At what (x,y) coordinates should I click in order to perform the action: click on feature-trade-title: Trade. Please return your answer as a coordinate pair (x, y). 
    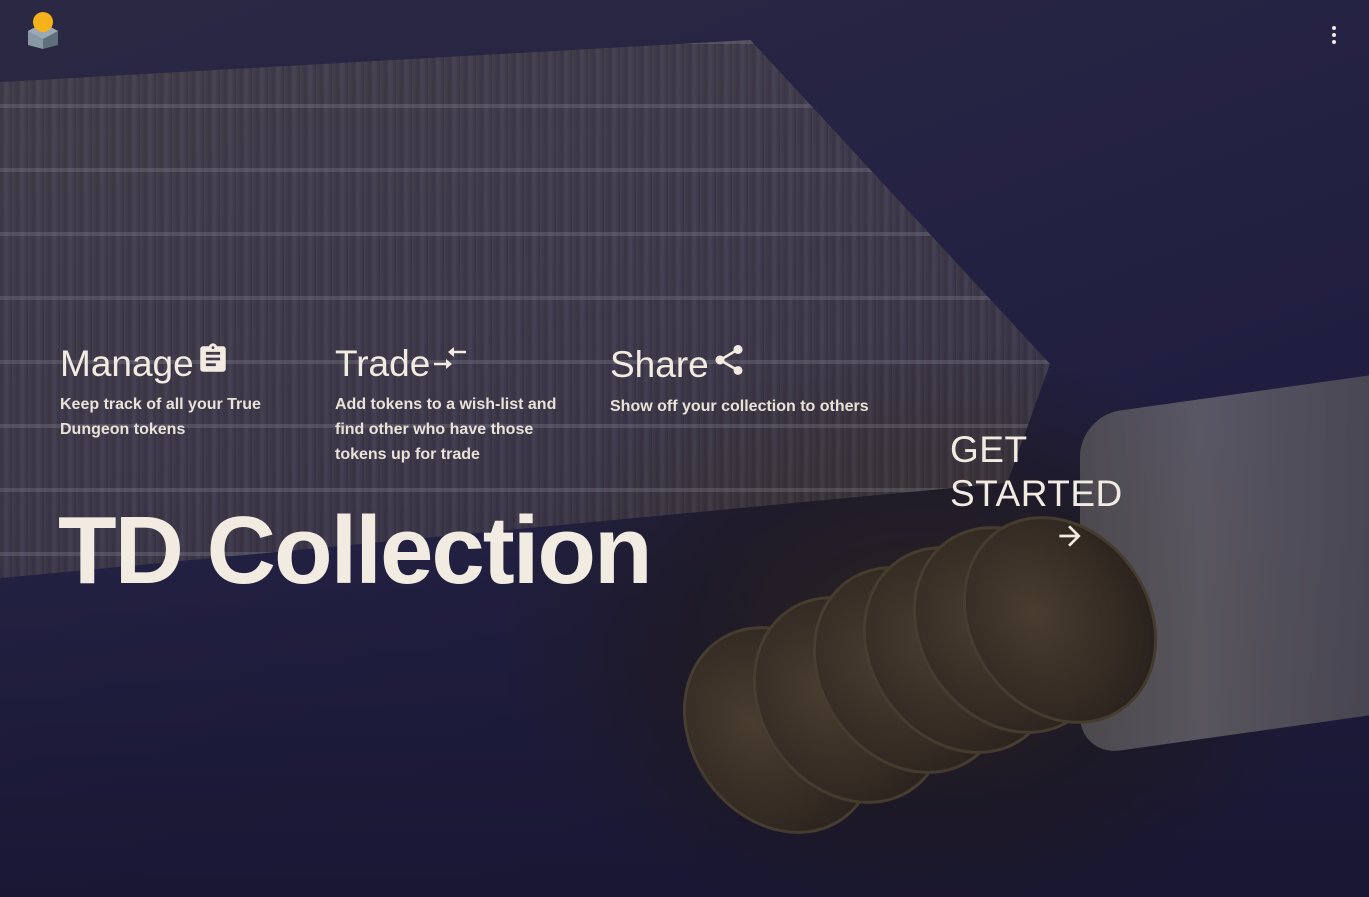
    Looking at the image, I should click on (383, 363).